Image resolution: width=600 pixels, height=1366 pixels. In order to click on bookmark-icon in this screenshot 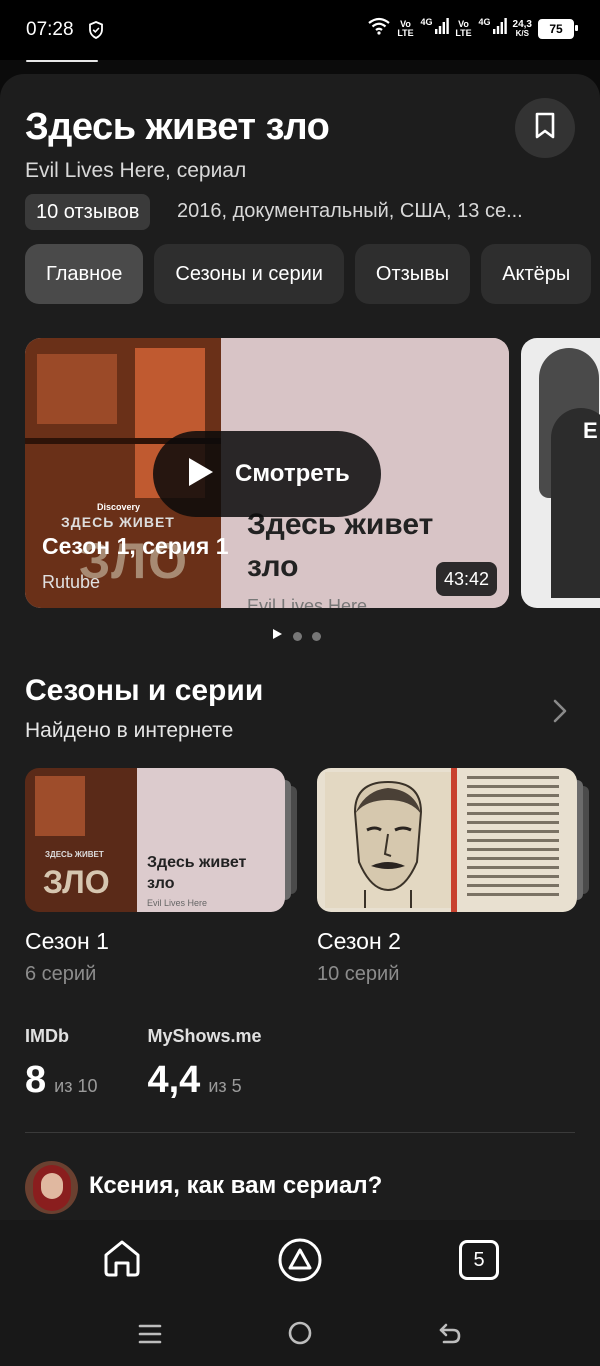, I will do `click(545, 128)`.